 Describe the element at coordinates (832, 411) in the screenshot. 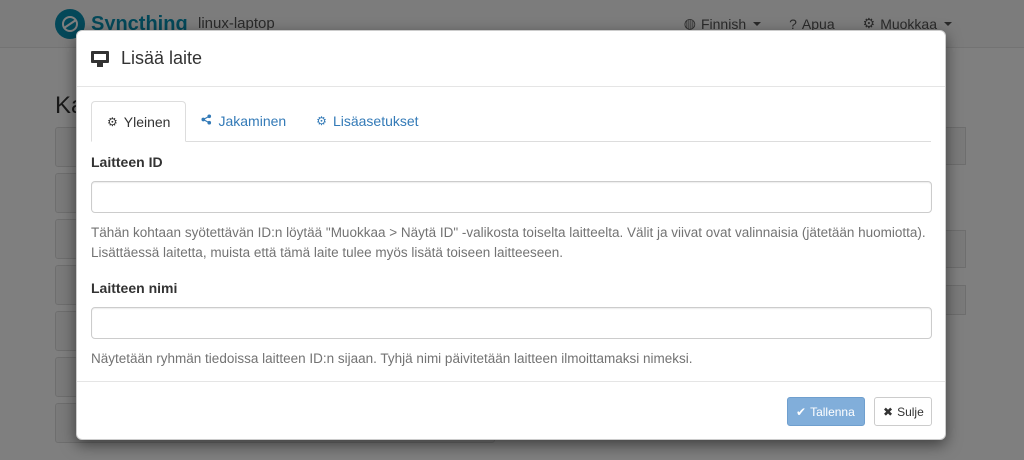

I see `save-label: Tallenna` at that location.